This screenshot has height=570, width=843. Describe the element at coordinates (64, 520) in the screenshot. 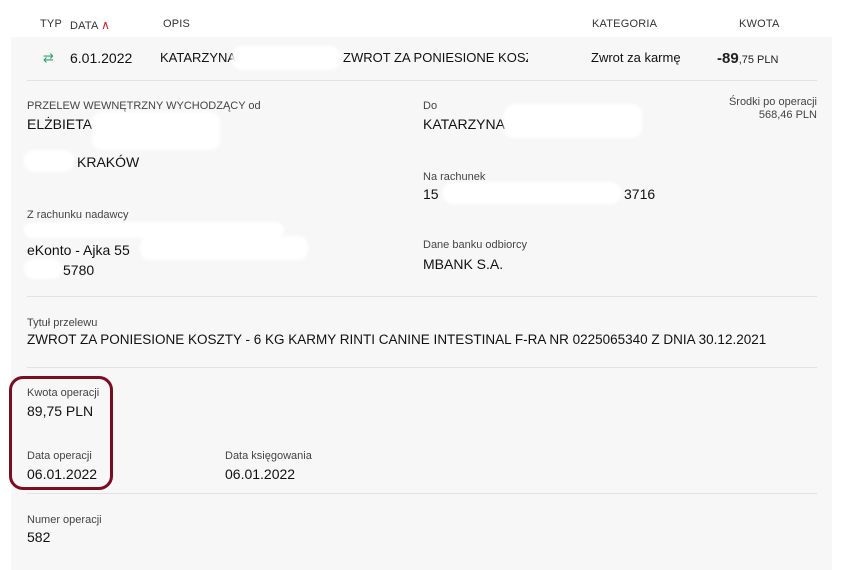

I see `op-number-label: Numer operacji` at that location.